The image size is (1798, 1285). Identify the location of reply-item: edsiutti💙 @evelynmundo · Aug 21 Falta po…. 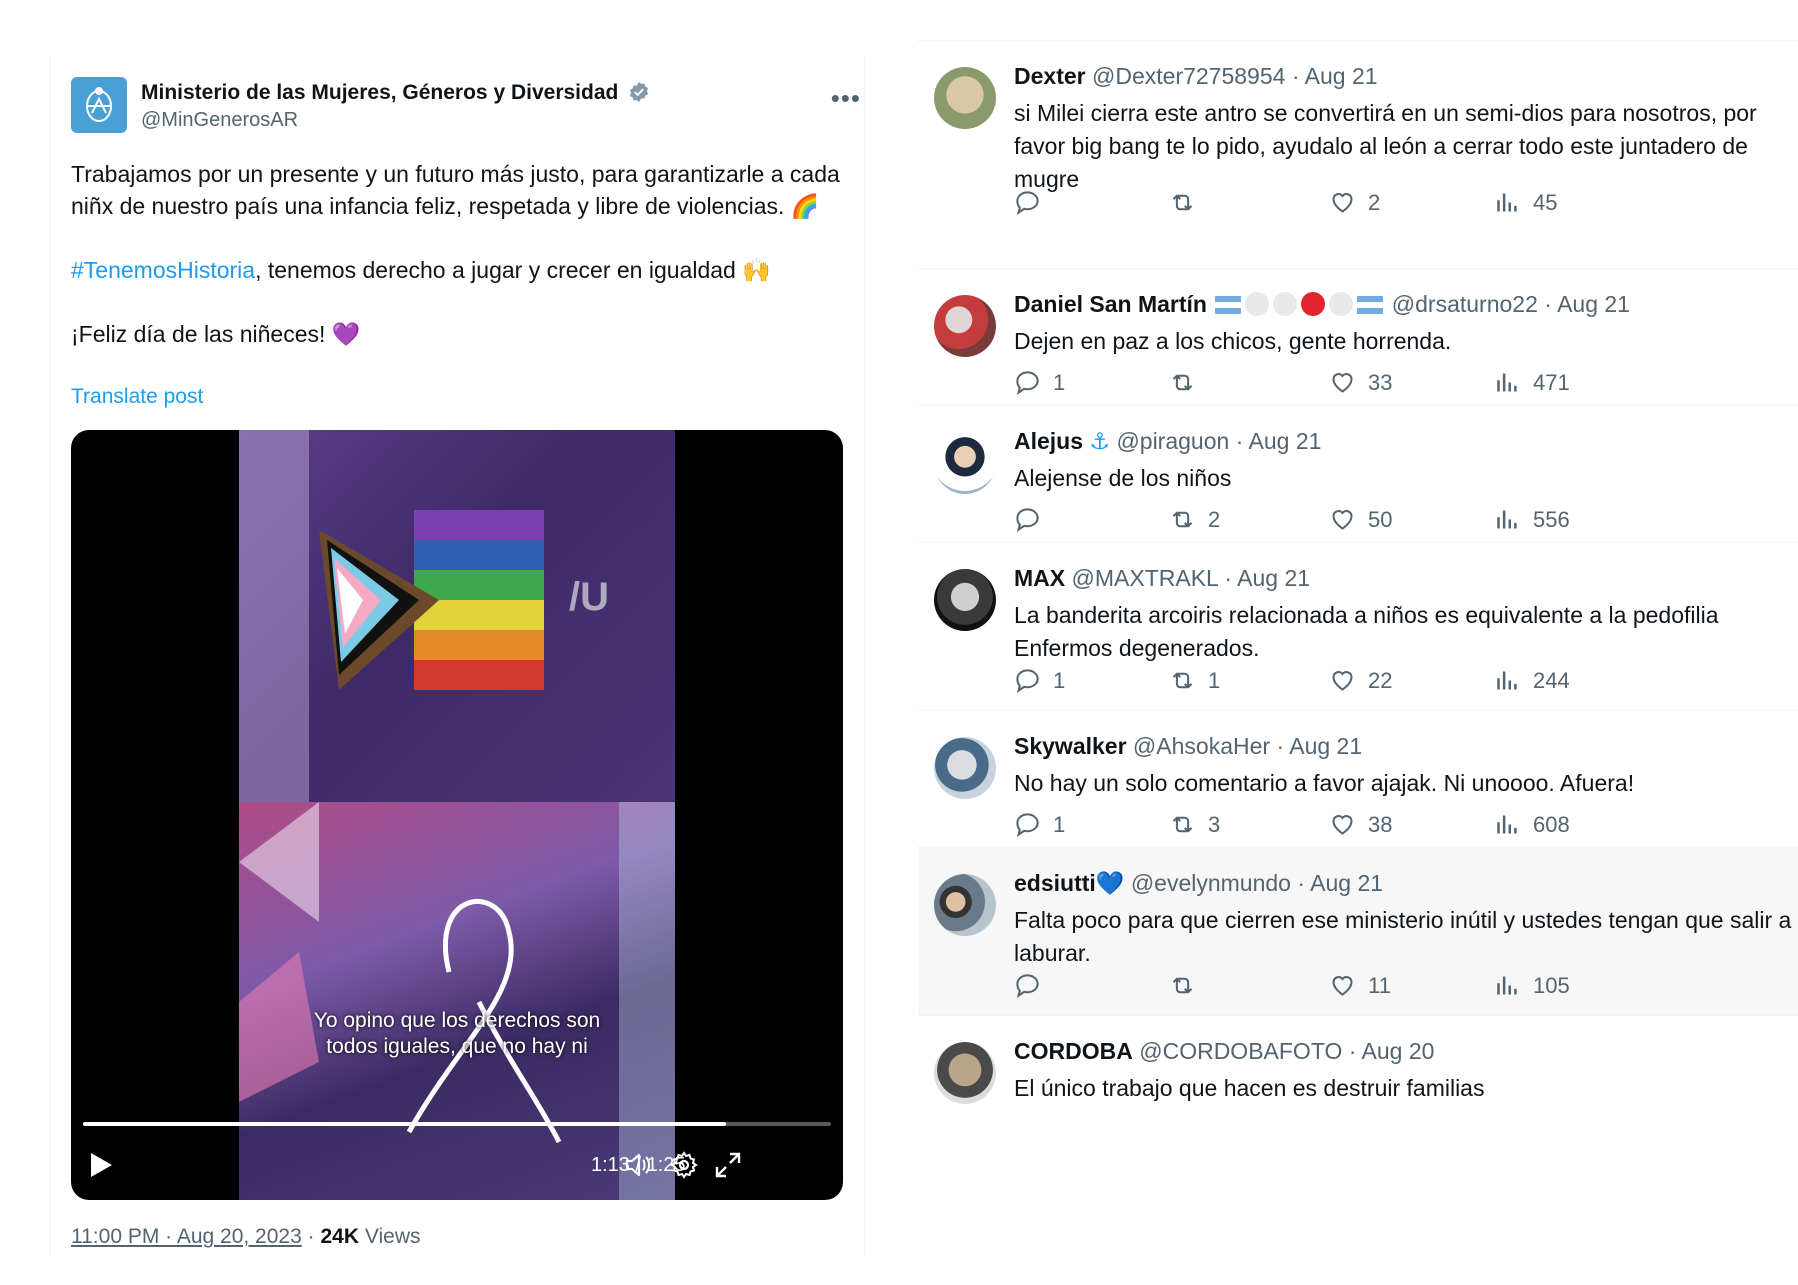
(1358, 931).